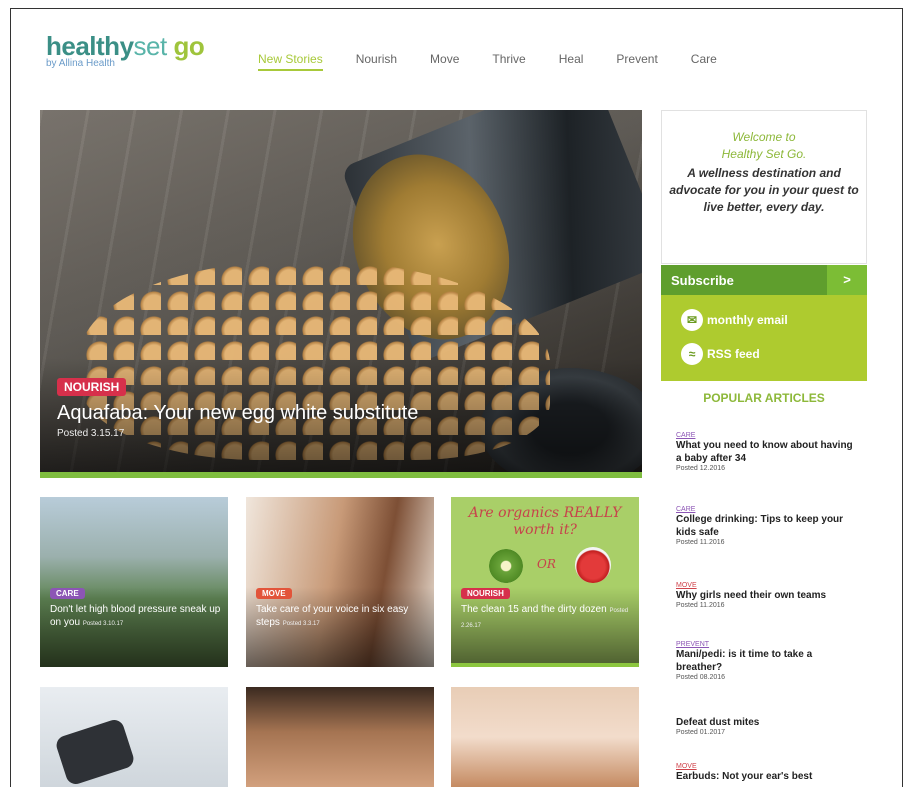 The image size is (913, 787). Describe the element at coordinates (766, 644) in the screenshot. I see `popular-article-category: PREVENT` at that location.